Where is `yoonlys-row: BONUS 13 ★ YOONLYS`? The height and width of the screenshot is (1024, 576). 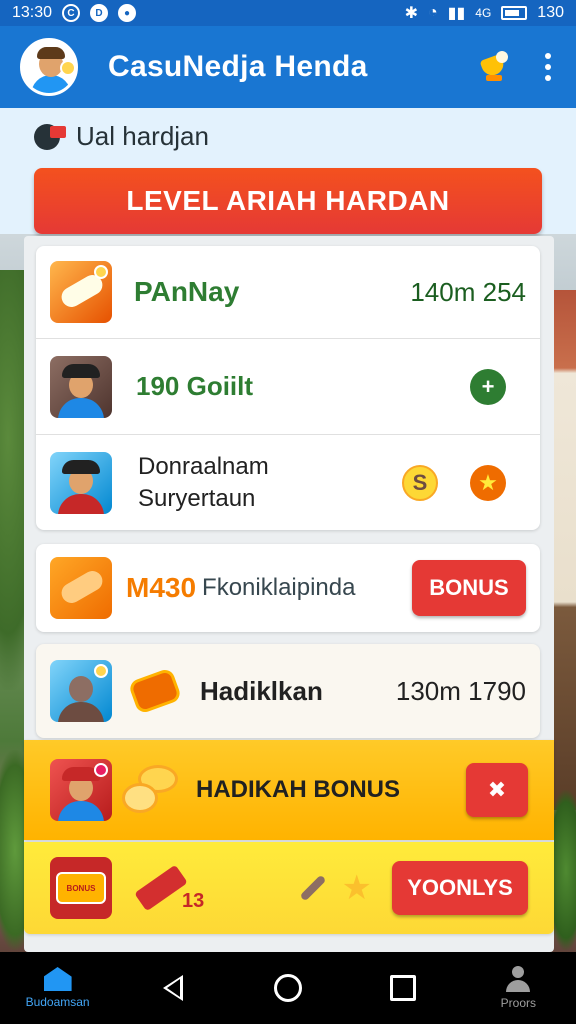
yoonlys-row: BONUS 13 ★ YOONLYS is located at coordinates (289, 888).